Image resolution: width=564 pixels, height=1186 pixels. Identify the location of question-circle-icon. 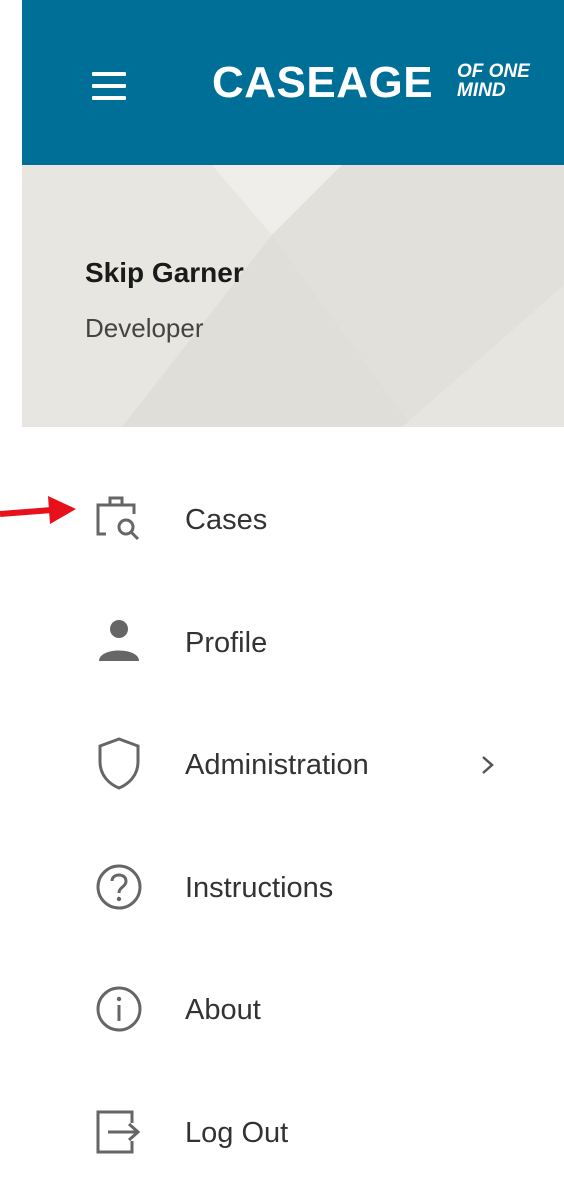
(119, 887).